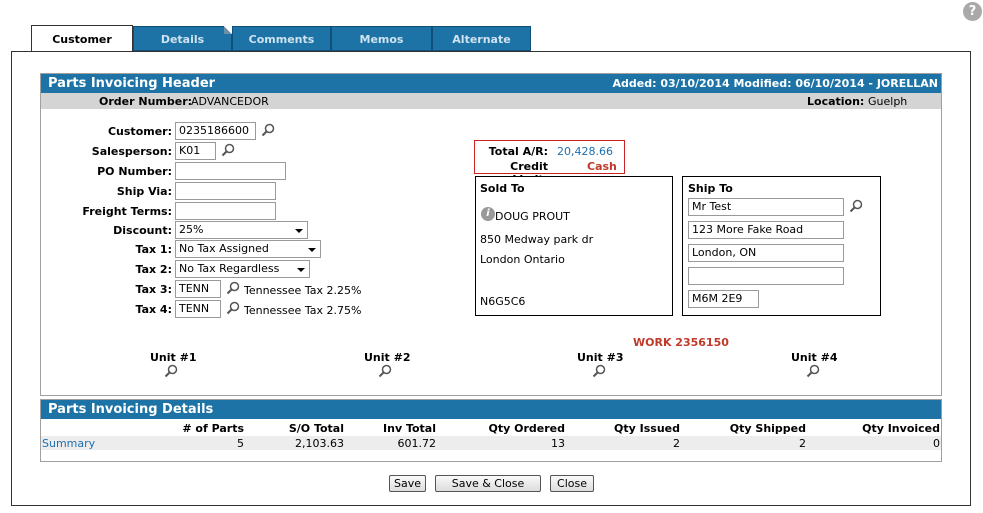 The image size is (983, 513). What do you see at coordinates (303, 290) in the screenshot?
I see `tax3-description: Tennessee Tax 2.25%` at bounding box center [303, 290].